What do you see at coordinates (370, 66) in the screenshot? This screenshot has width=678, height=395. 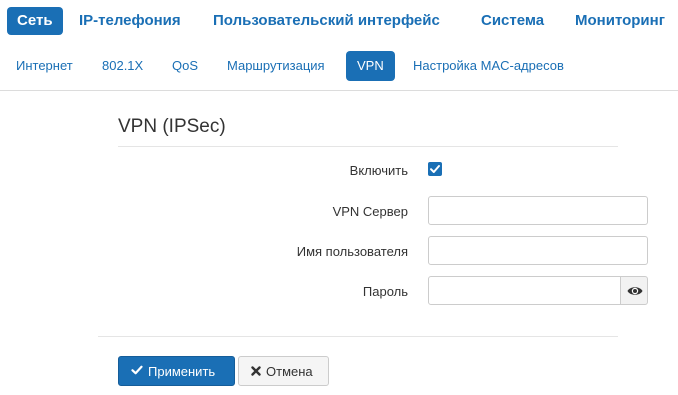 I see `sub-nav-item-vpn: VPN` at bounding box center [370, 66].